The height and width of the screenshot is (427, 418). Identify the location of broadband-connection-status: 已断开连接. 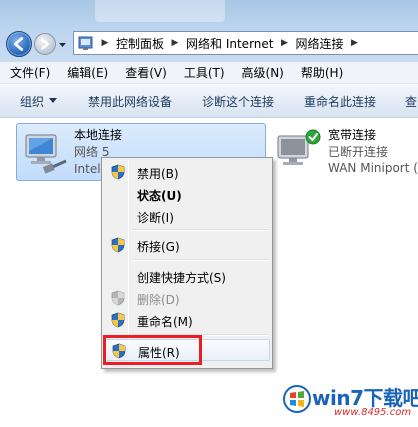
(358, 152).